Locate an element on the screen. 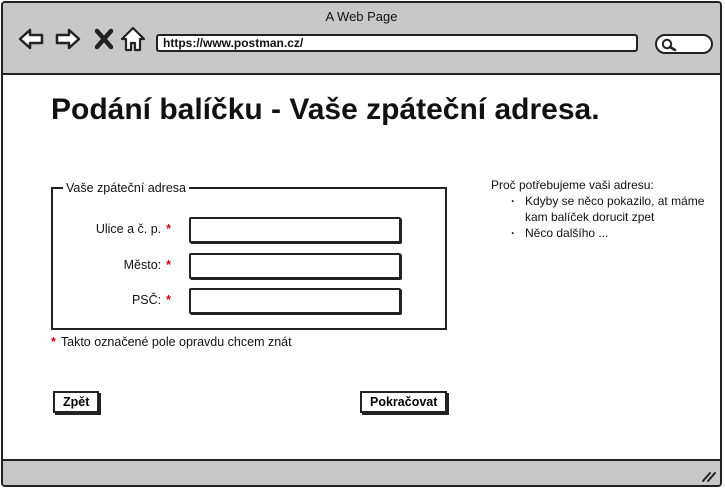  back-button: Zpět is located at coordinates (76, 402).